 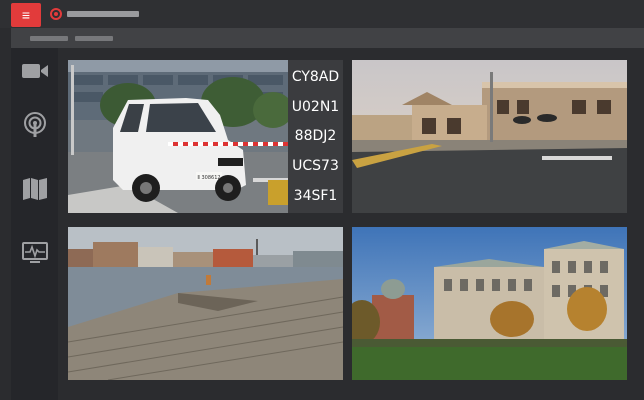 I want to click on broadcast-icon, so click(x=35, y=124).